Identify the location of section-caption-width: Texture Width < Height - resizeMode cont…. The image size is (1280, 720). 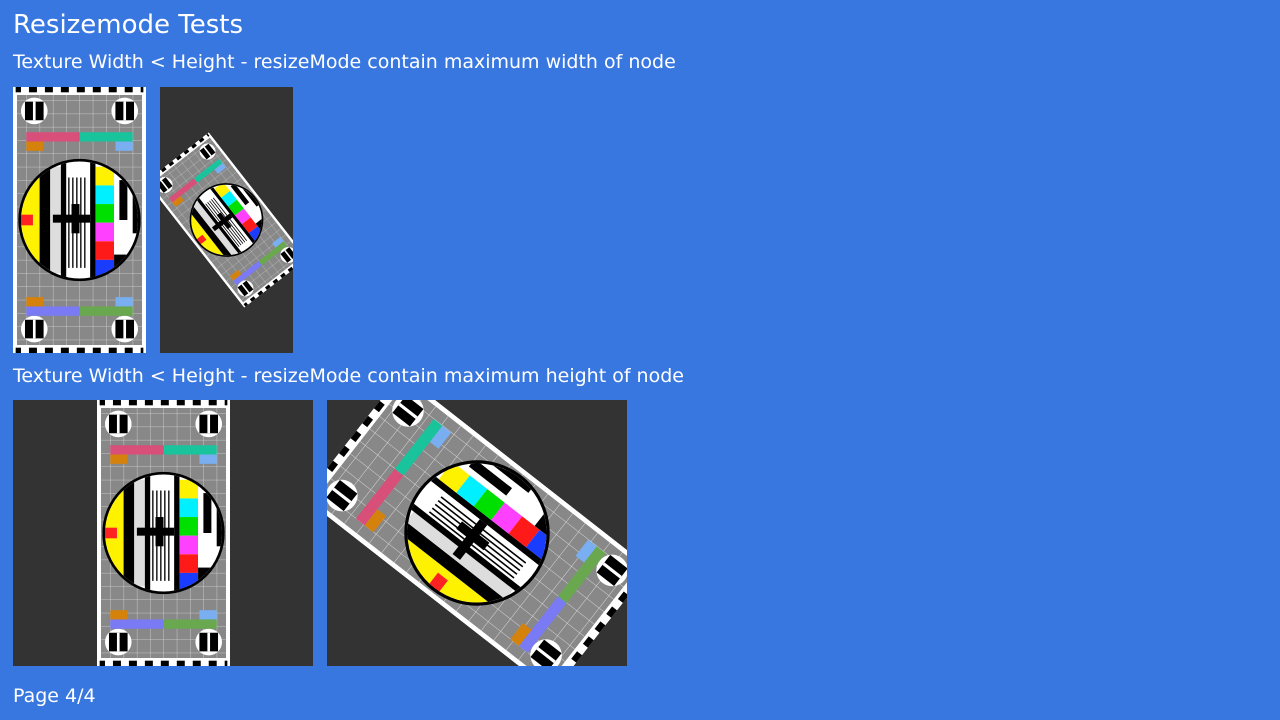
(344, 62).